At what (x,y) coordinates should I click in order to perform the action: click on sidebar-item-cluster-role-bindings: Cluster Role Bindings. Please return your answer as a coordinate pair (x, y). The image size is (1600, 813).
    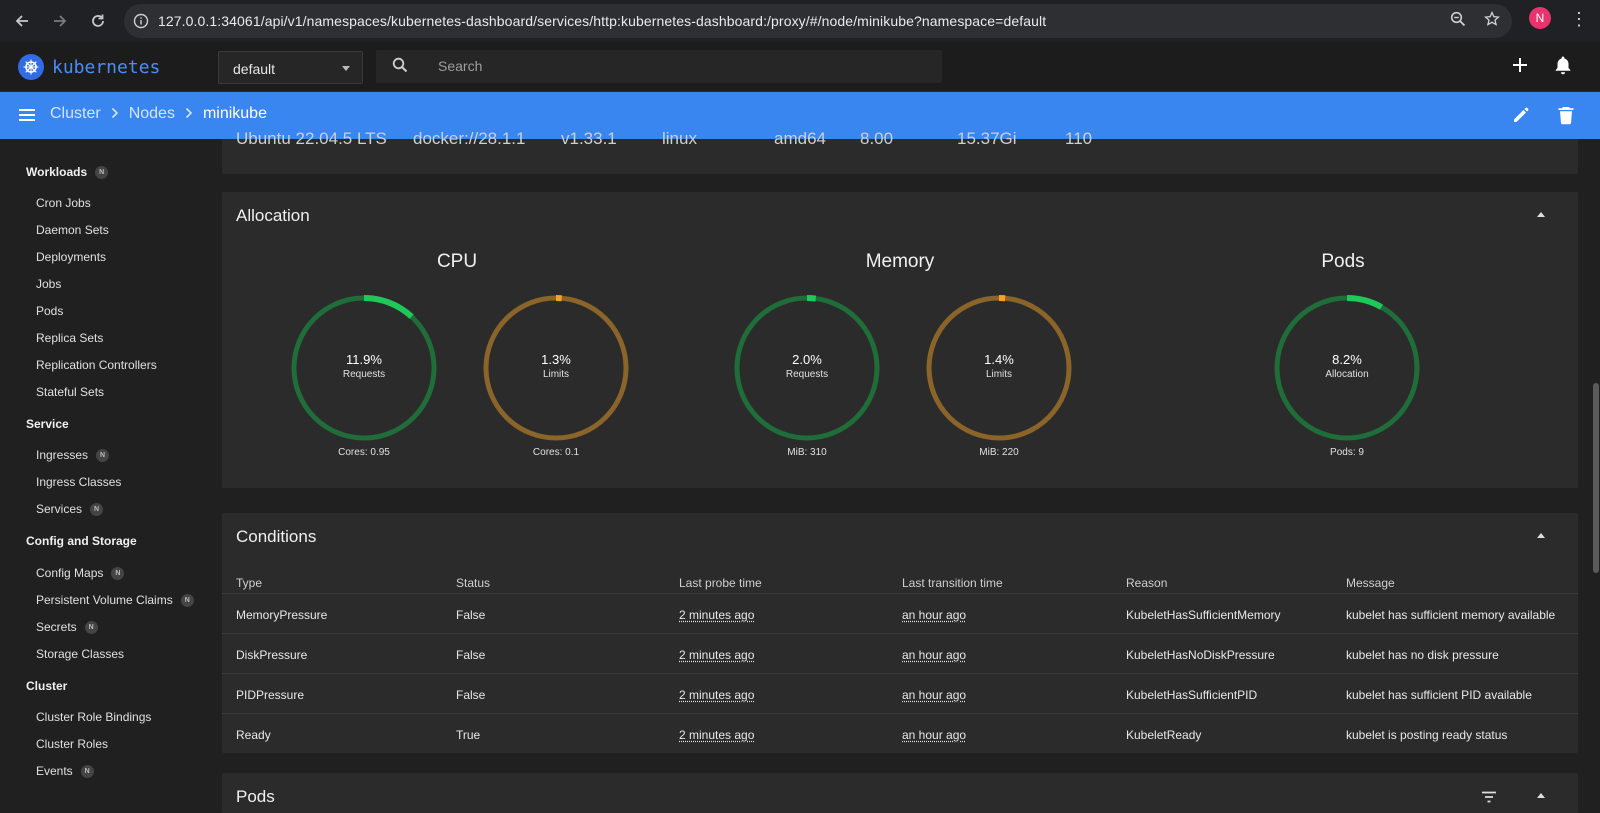
    Looking at the image, I should click on (93, 717).